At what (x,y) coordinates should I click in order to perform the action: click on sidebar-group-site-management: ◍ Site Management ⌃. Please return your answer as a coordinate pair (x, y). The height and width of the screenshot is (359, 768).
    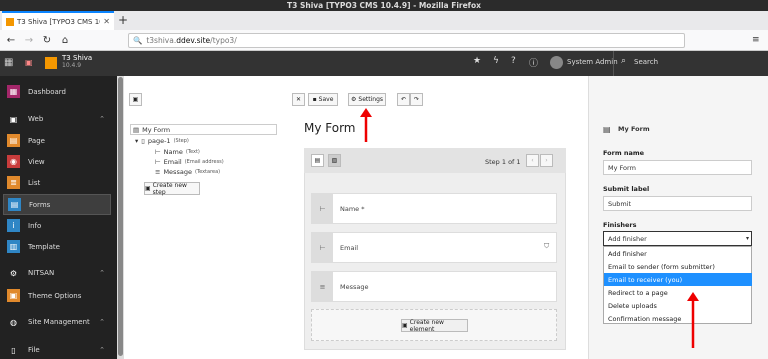
    Looking at the image, I should click on (57, 322).